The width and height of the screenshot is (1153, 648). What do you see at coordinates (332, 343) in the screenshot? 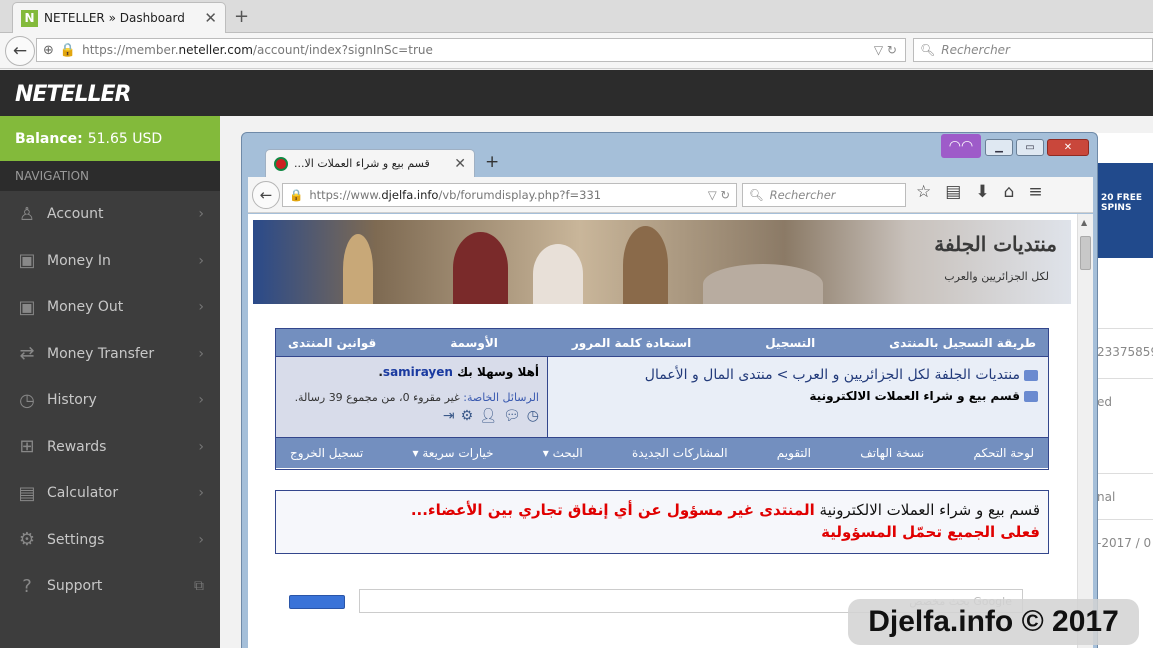
I see `link-rules: قوانين المنتدى` at bounding box center [332, 343].